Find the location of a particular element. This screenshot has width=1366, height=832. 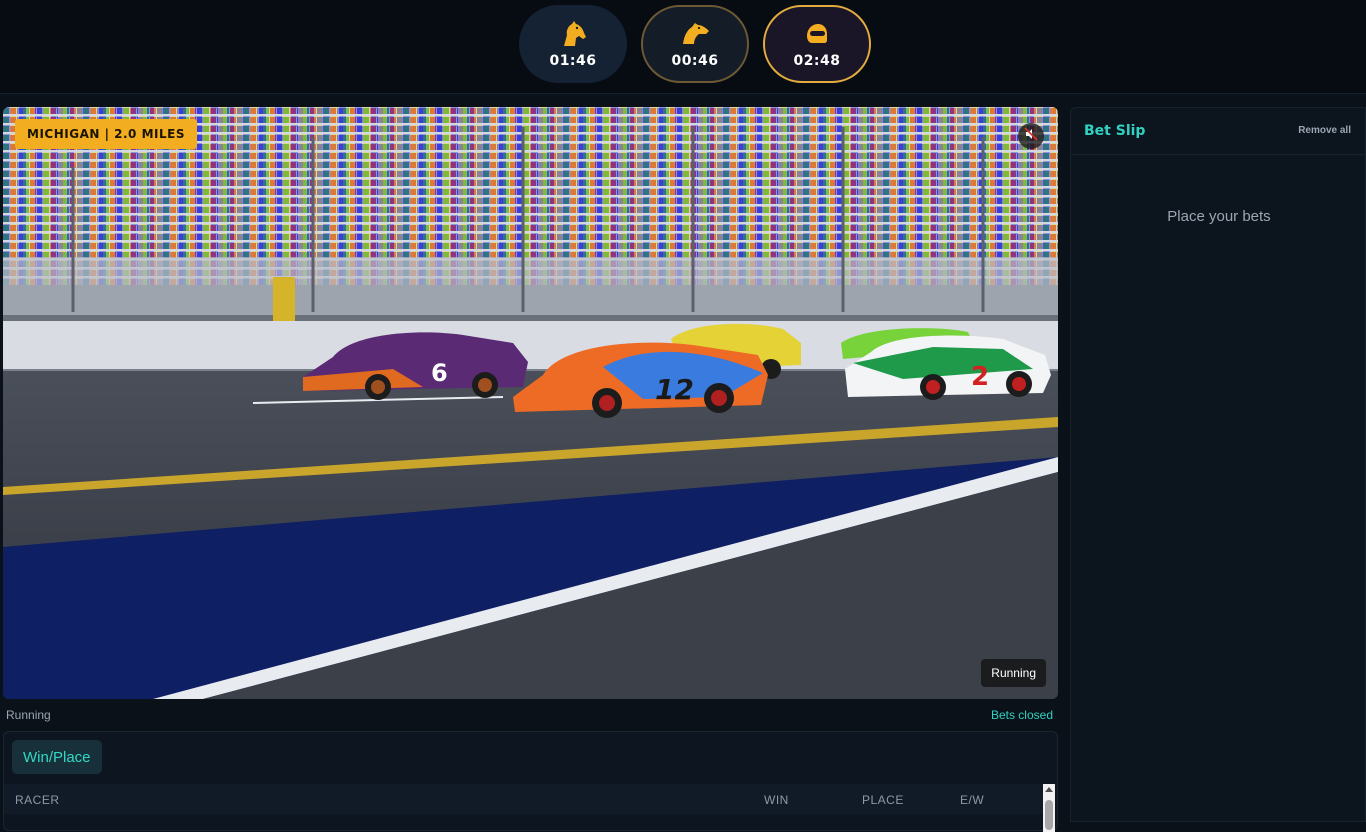

race-tab-greyhound: 00:46 is located at coordinates (695, 44).